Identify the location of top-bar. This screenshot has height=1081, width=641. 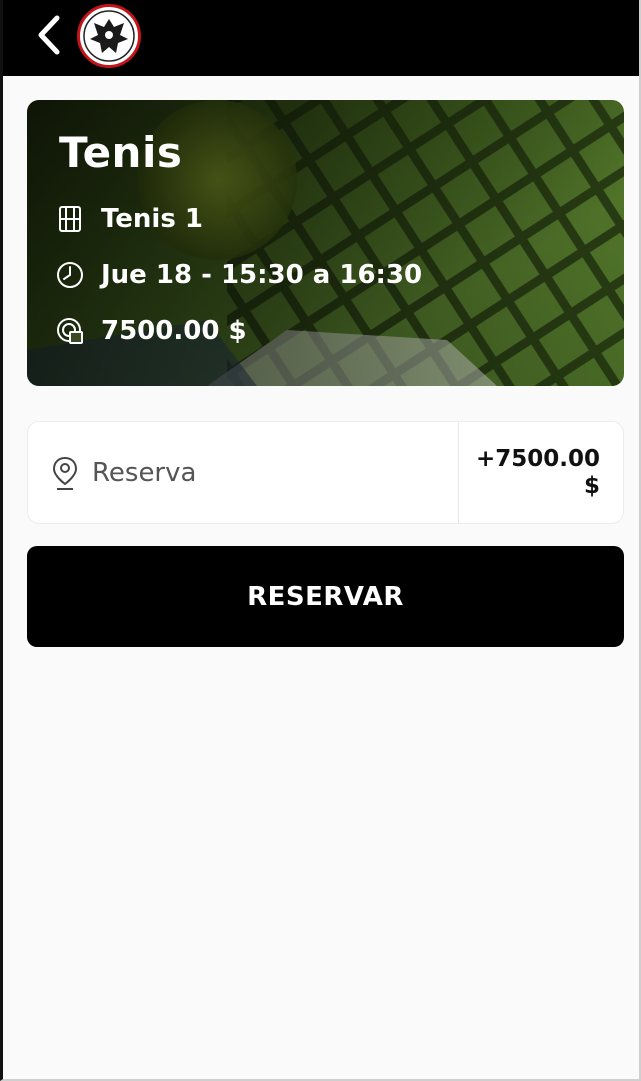
(321, 38).